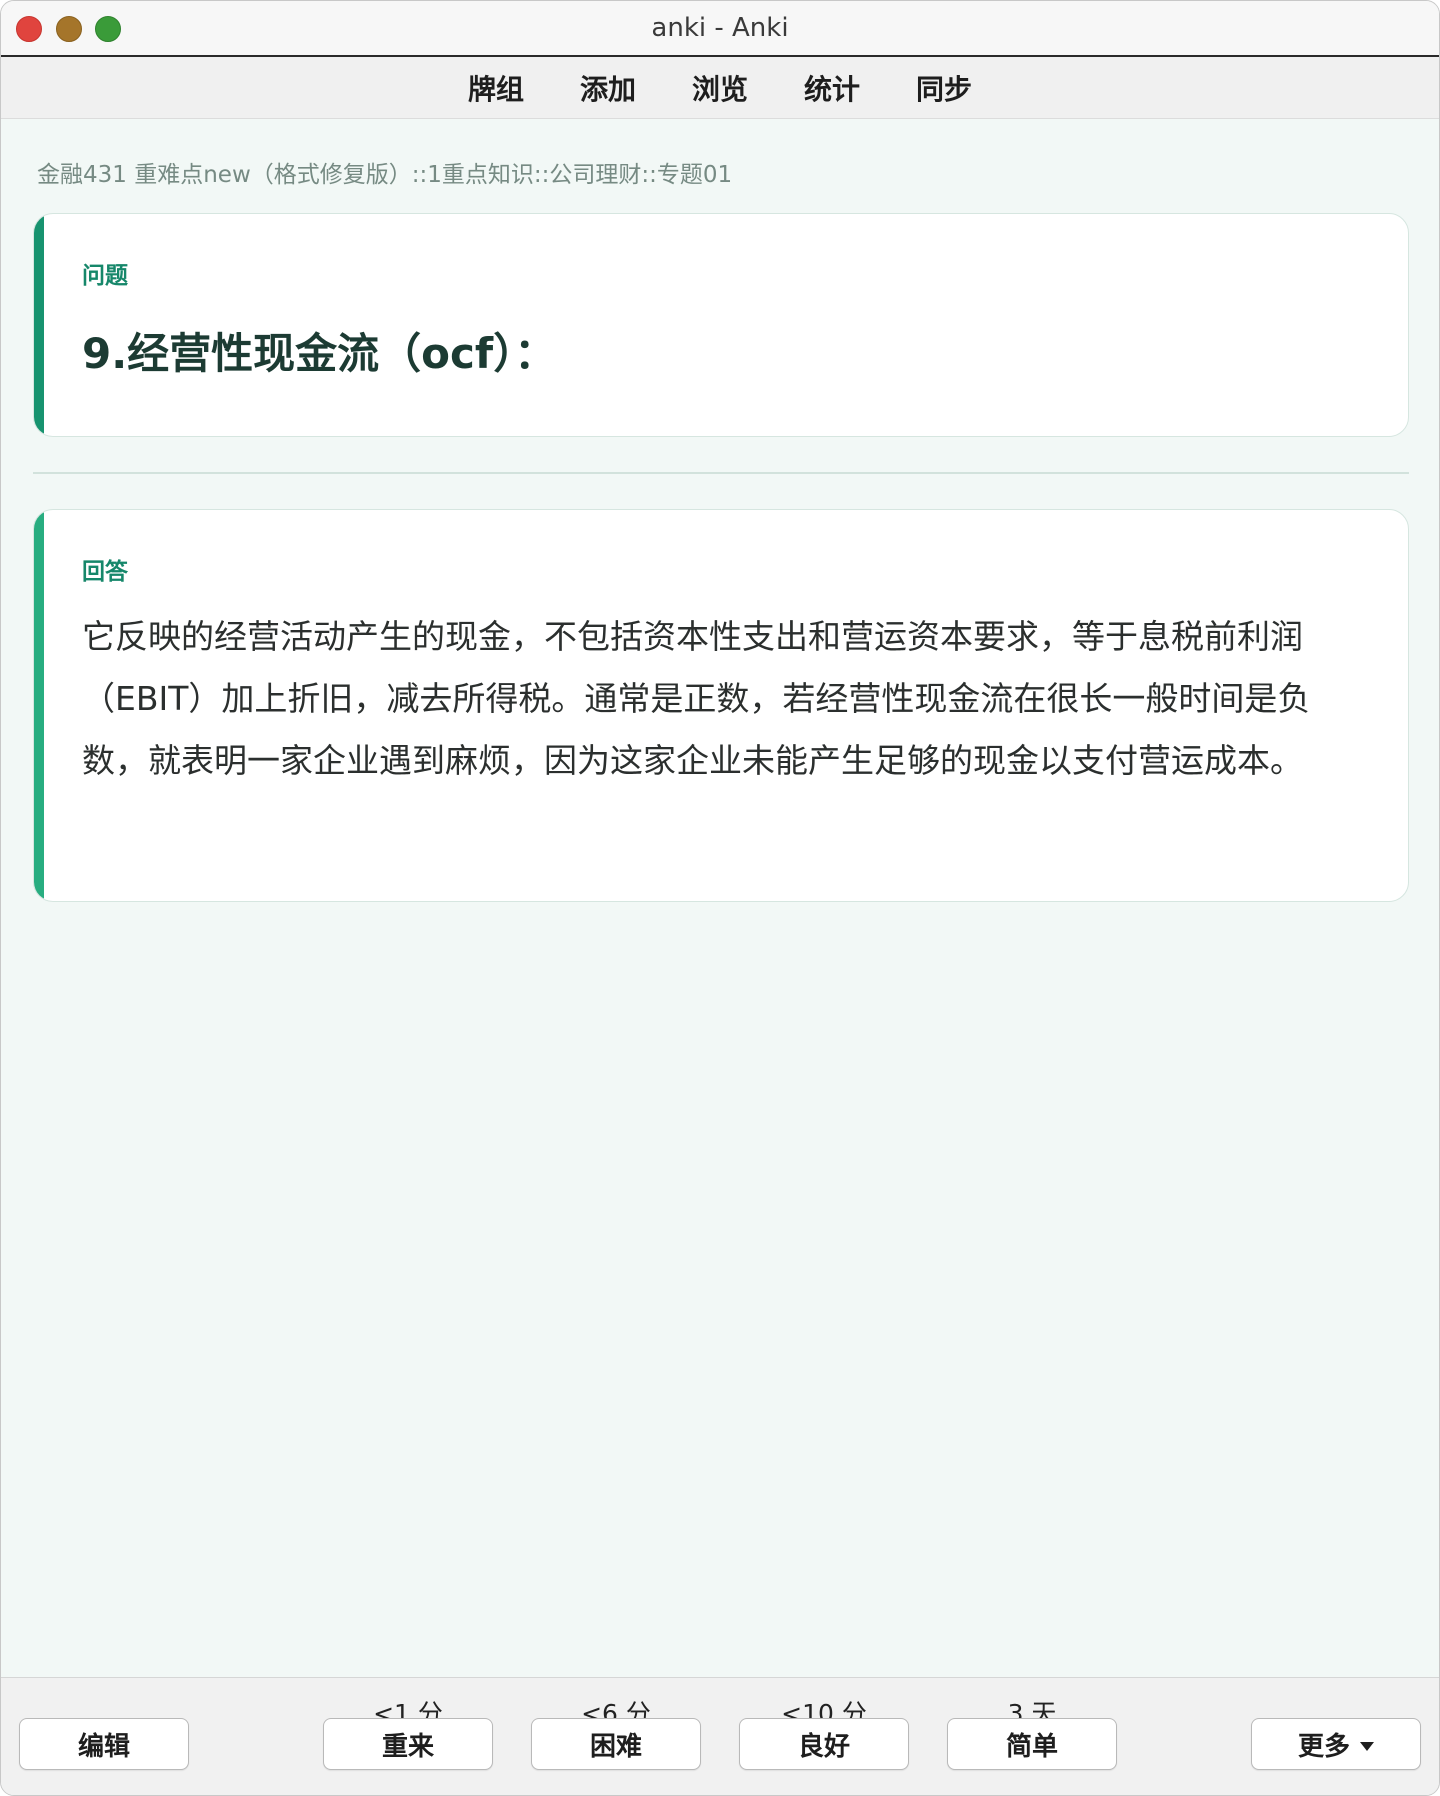 The image size is (1440, 1796). I want to click on more-button: 更多, so click(1336, 1744).